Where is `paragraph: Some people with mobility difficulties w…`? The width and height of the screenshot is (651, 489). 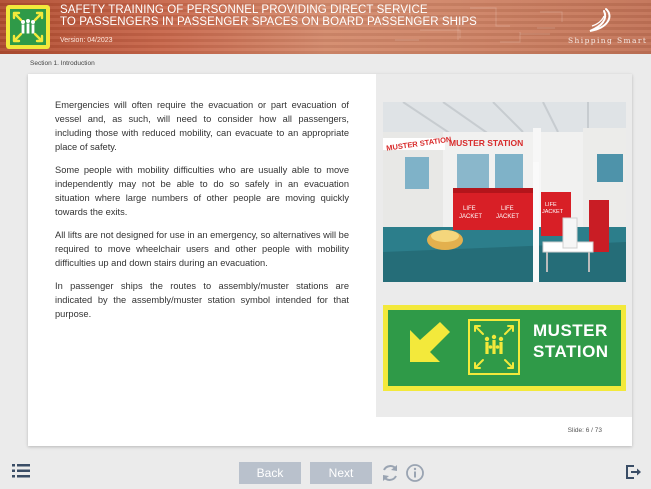
paragraph: Some people with mobility difficulties w… is located at coordinates (202, 191).